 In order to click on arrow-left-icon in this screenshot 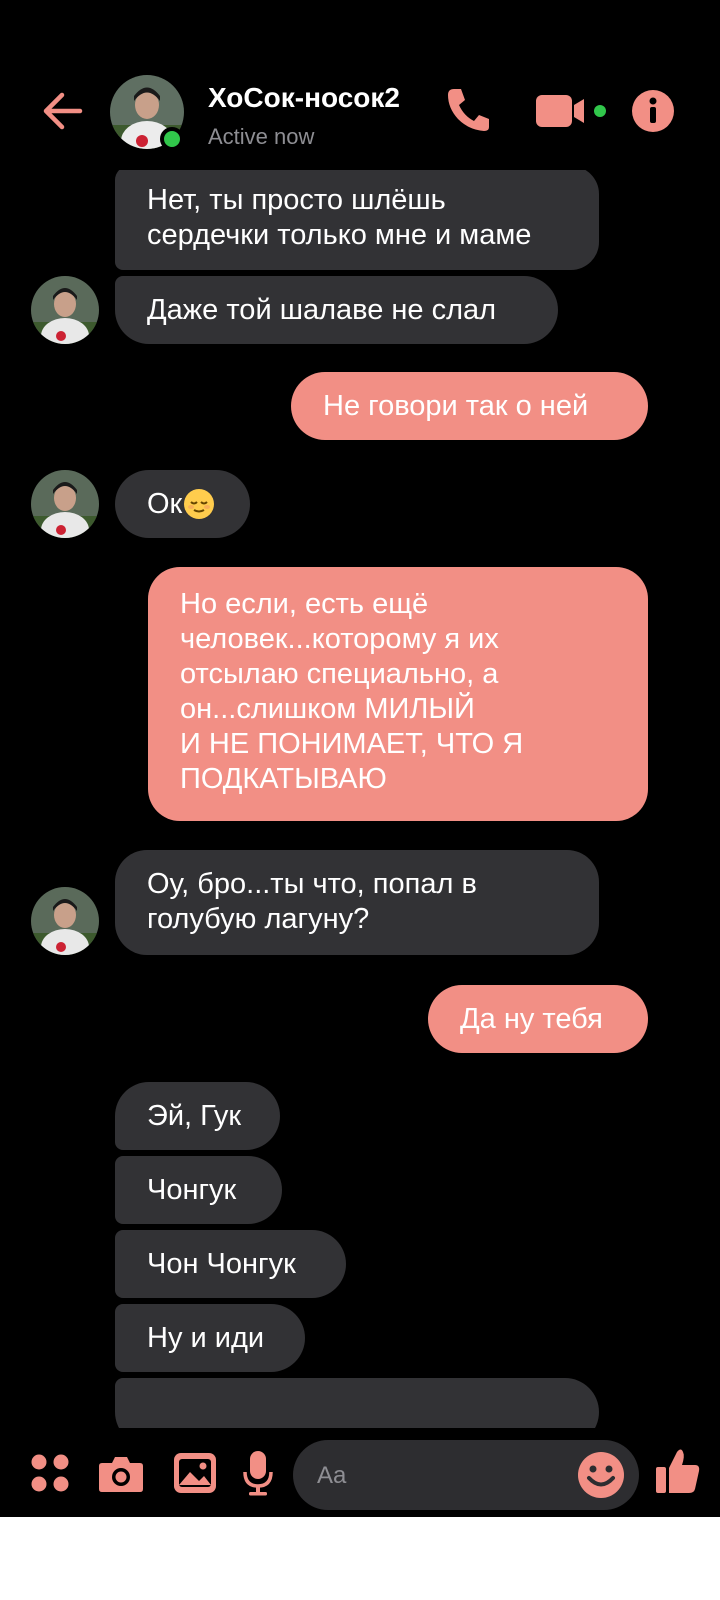, I will do `click(63, 111)`.